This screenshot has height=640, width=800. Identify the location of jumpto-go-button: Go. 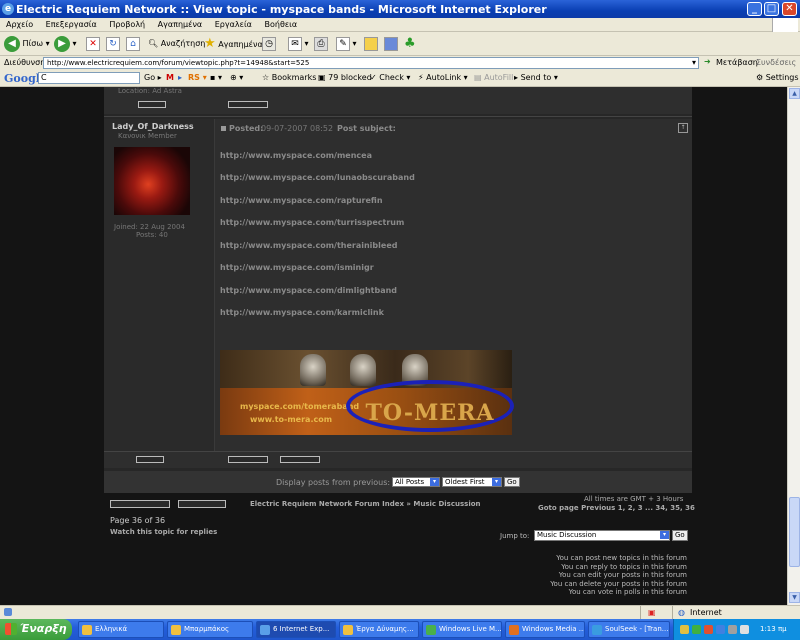
(680, 535).